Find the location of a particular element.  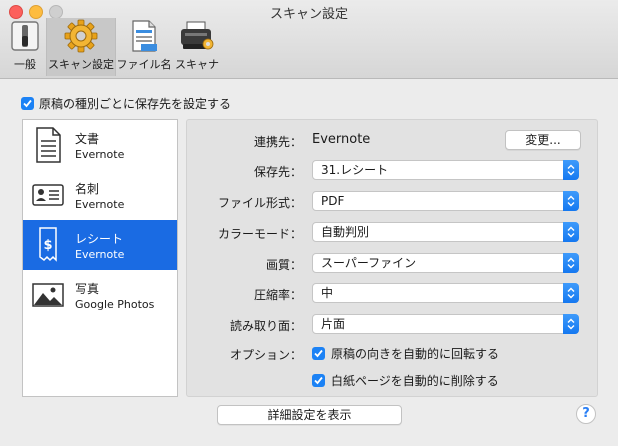

per-type-destination-checkbox is located at coordinates (27, 103).